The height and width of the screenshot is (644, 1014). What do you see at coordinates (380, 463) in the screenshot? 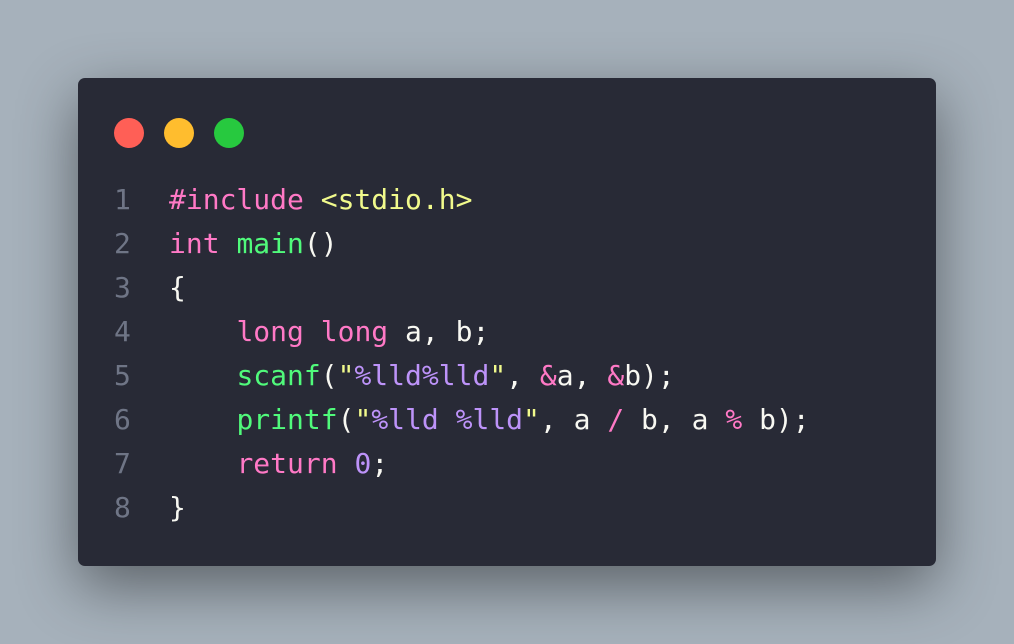
I see `code-token: ;` at bounding box center [380, 463].